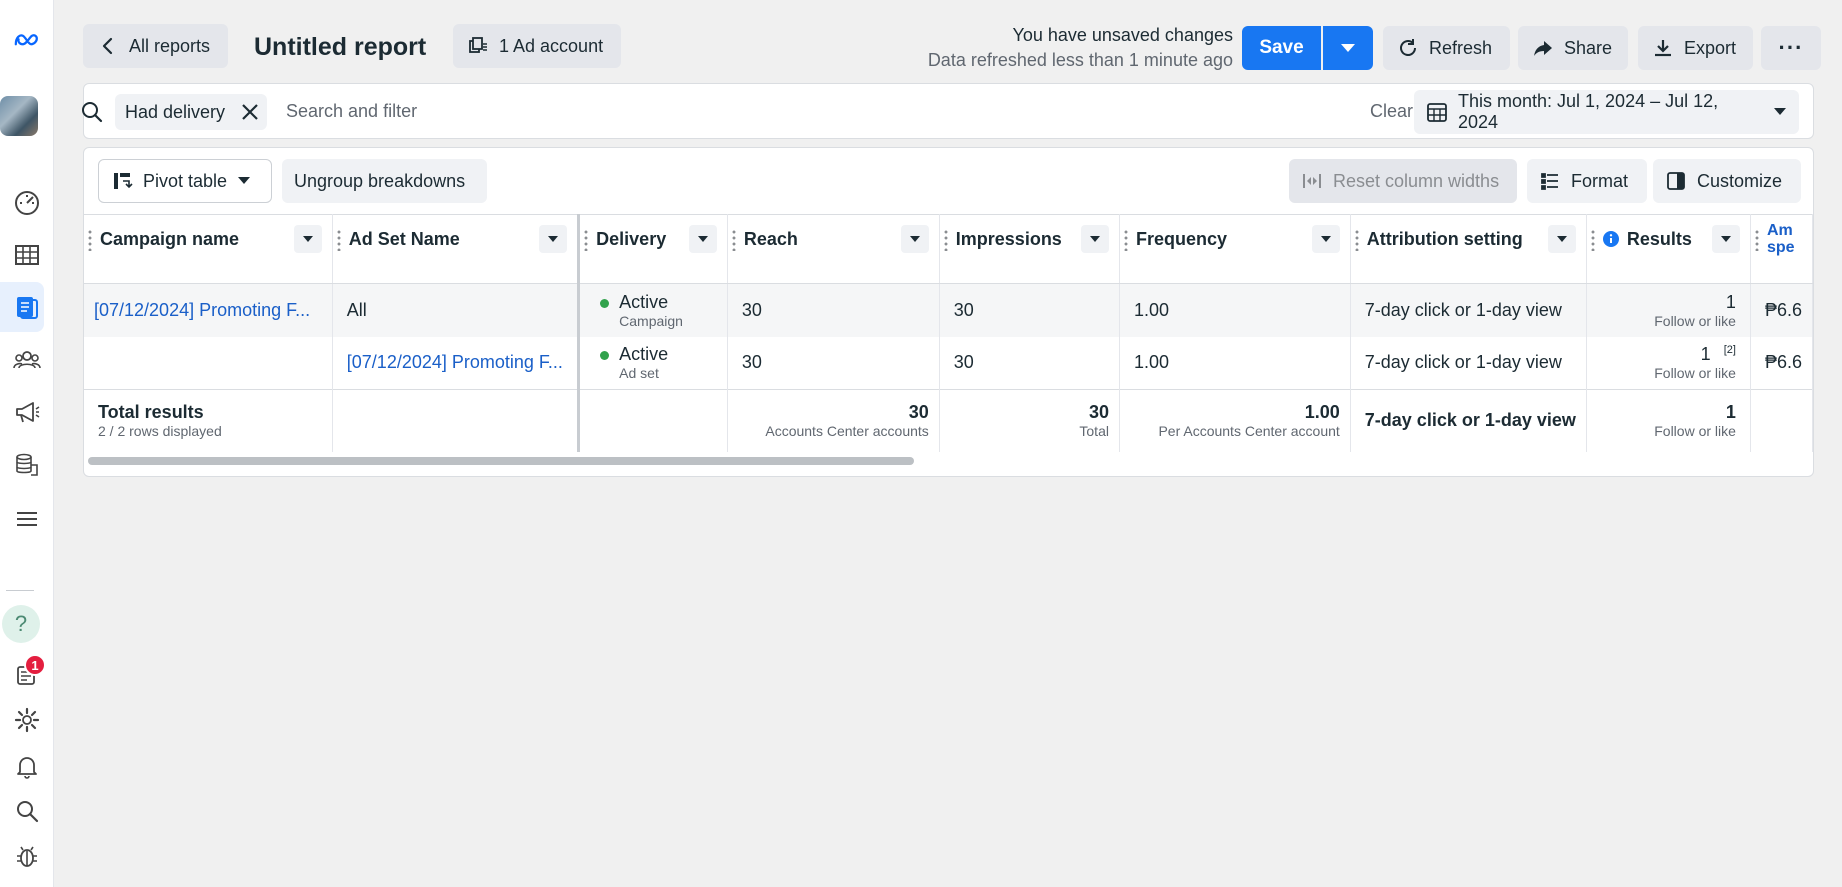 Image resolution: width=1842 pixels, height=887 pixels. I want to click on menu-icon, so click(26, 519).